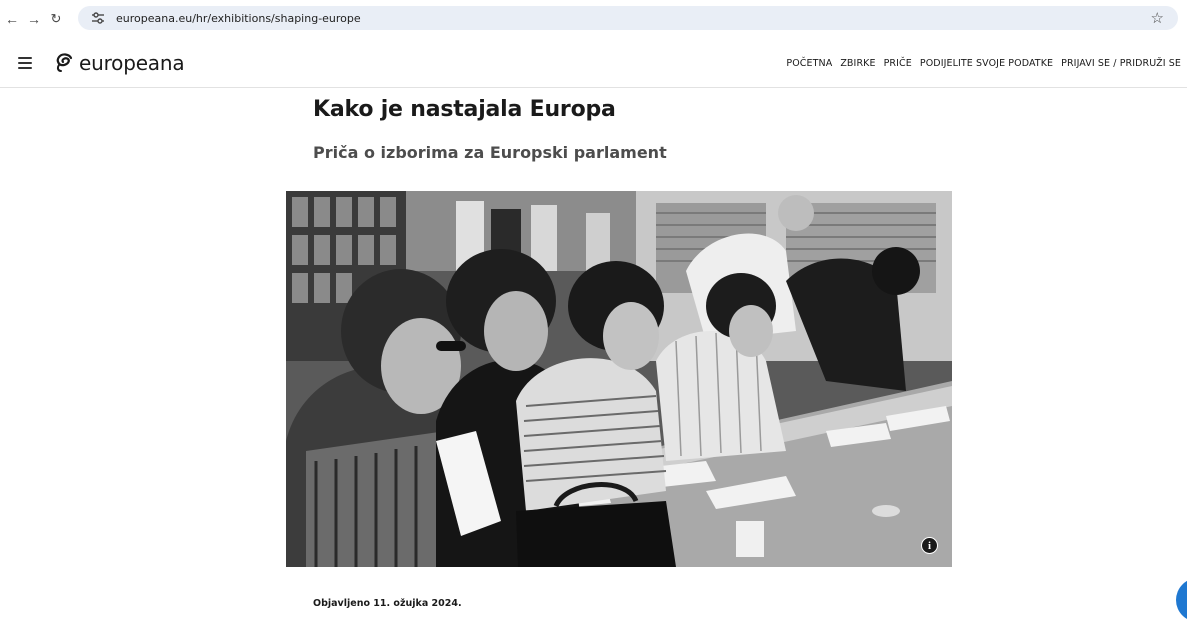 The width and height of the screenshot is (1187, 627). Describe the element at coordinates (1157, 18) in the screenshot. I see `star-icon: ☆` at that location.